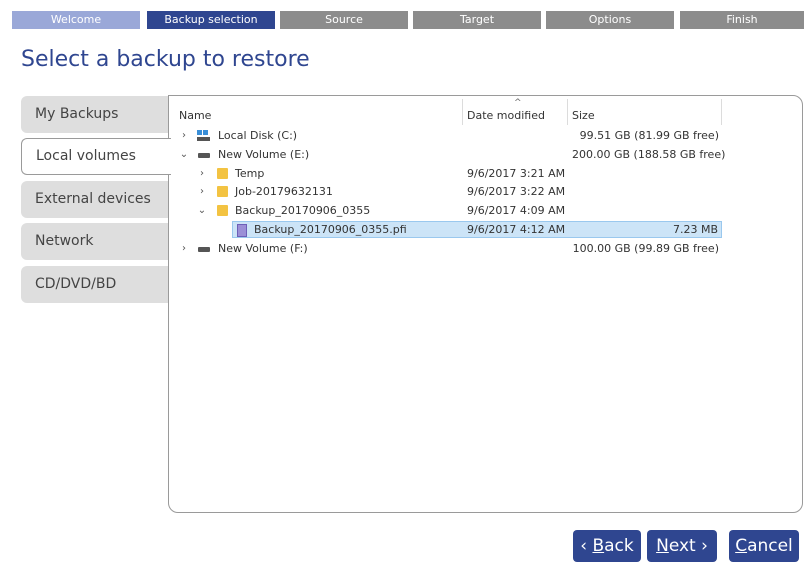 The image size is (804, 569). What do you see at coordinates (506, 115) in the screenshot?
I see `column-header-date-modified: Date modified` at bounding box center [506, 115].